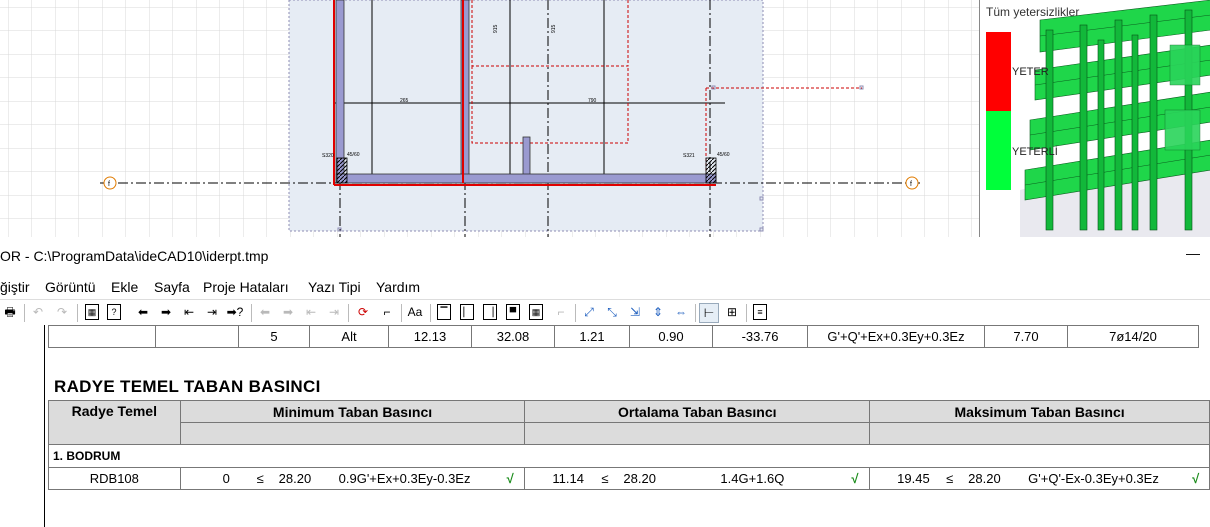 This screenshot has width=1210, height=527. What do you see at coordinates (681, 312) in the screenshot?
I see `fit-width-icon: ⇔` at bounding box center [681, 312].